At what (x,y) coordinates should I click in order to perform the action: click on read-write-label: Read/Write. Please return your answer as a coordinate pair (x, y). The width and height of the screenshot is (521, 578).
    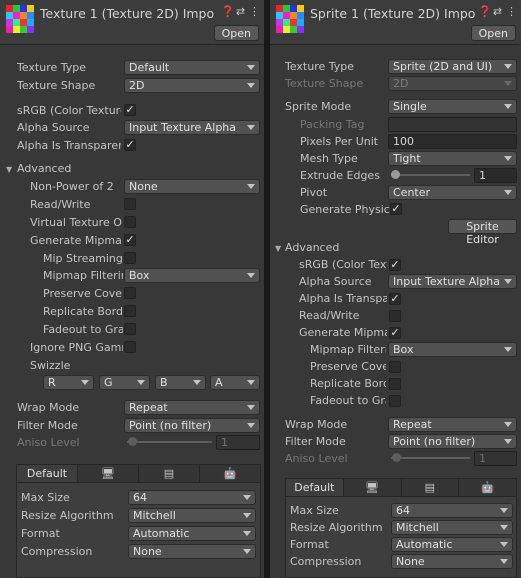
    Looking at the image, I should click on (329, 315).